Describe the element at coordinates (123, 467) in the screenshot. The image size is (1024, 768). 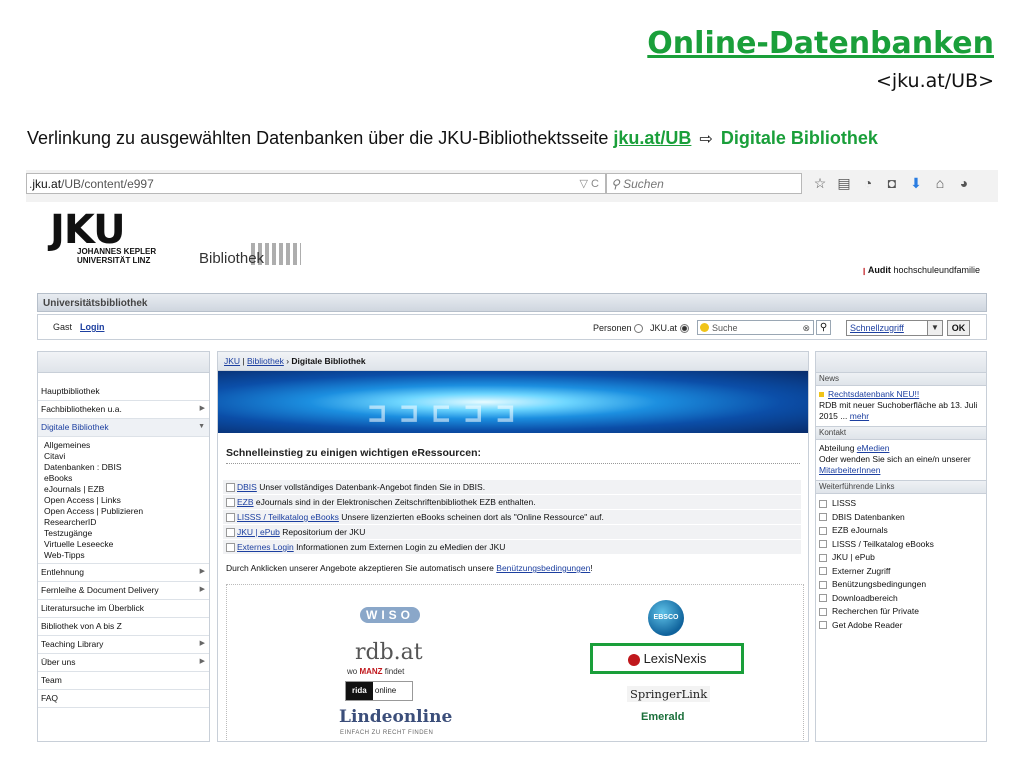
I see `subnav-item: Datenbanken : DBIS` at that location.